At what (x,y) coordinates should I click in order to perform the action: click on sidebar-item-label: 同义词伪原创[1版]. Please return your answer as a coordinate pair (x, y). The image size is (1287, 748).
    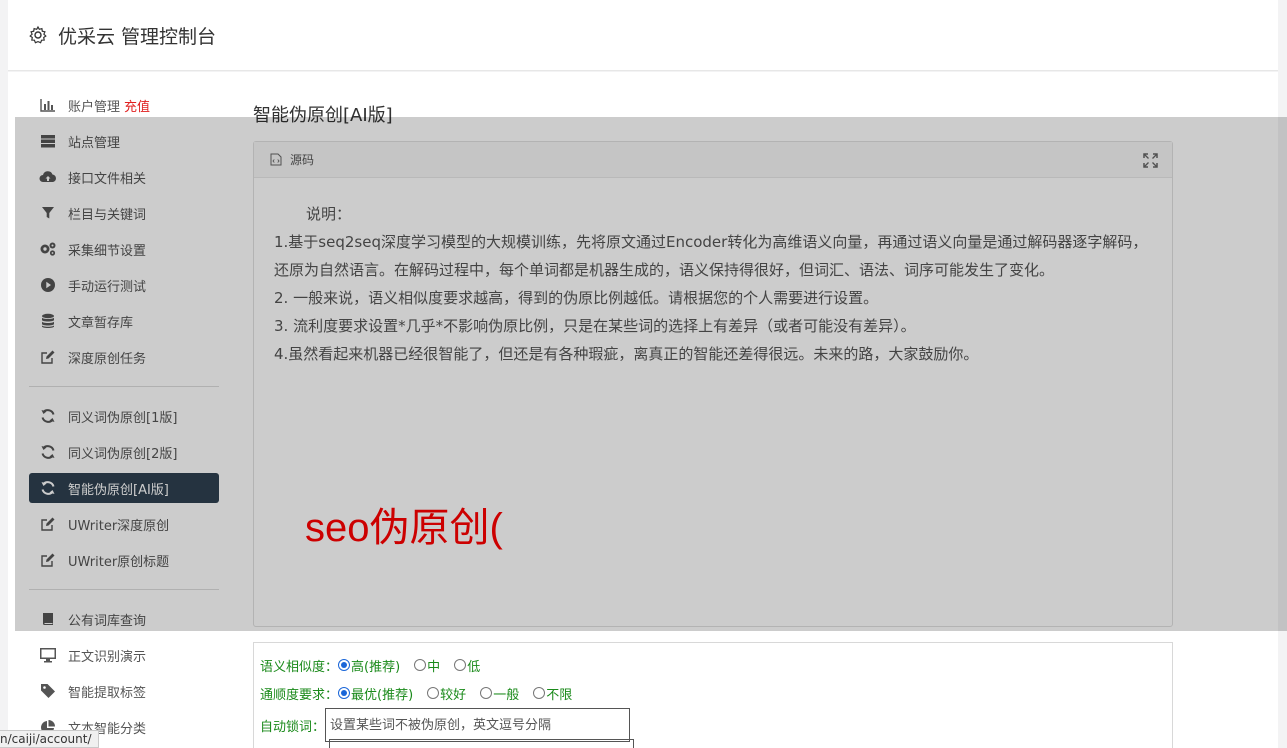
    Looking at the image, I should click on (123, 418).